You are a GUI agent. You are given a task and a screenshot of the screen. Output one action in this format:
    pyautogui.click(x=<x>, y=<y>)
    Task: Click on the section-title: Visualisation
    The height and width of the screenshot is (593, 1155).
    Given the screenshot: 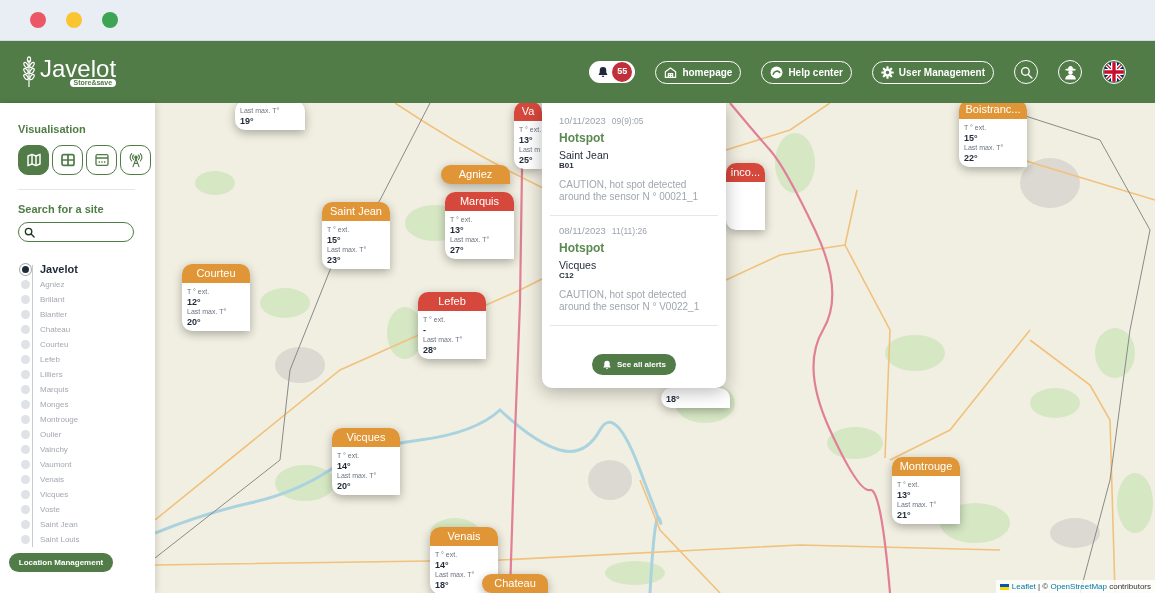 What is the action you would take?
    pyautogui.click(x=52, y=129)
    